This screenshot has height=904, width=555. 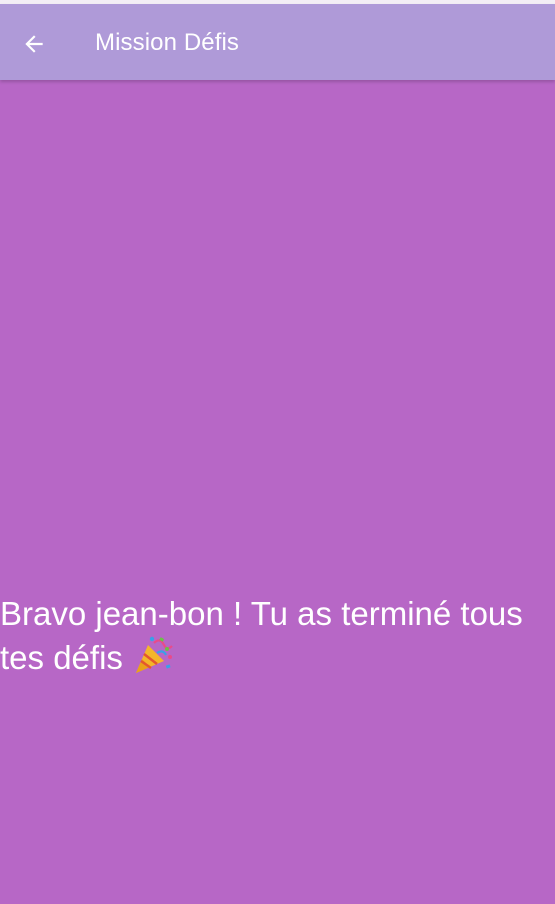 What do you see at coordinates (277, 657) in the screenshot?
I see `message-line-2-wrap: tes défis` at bounding box center [277, 657].